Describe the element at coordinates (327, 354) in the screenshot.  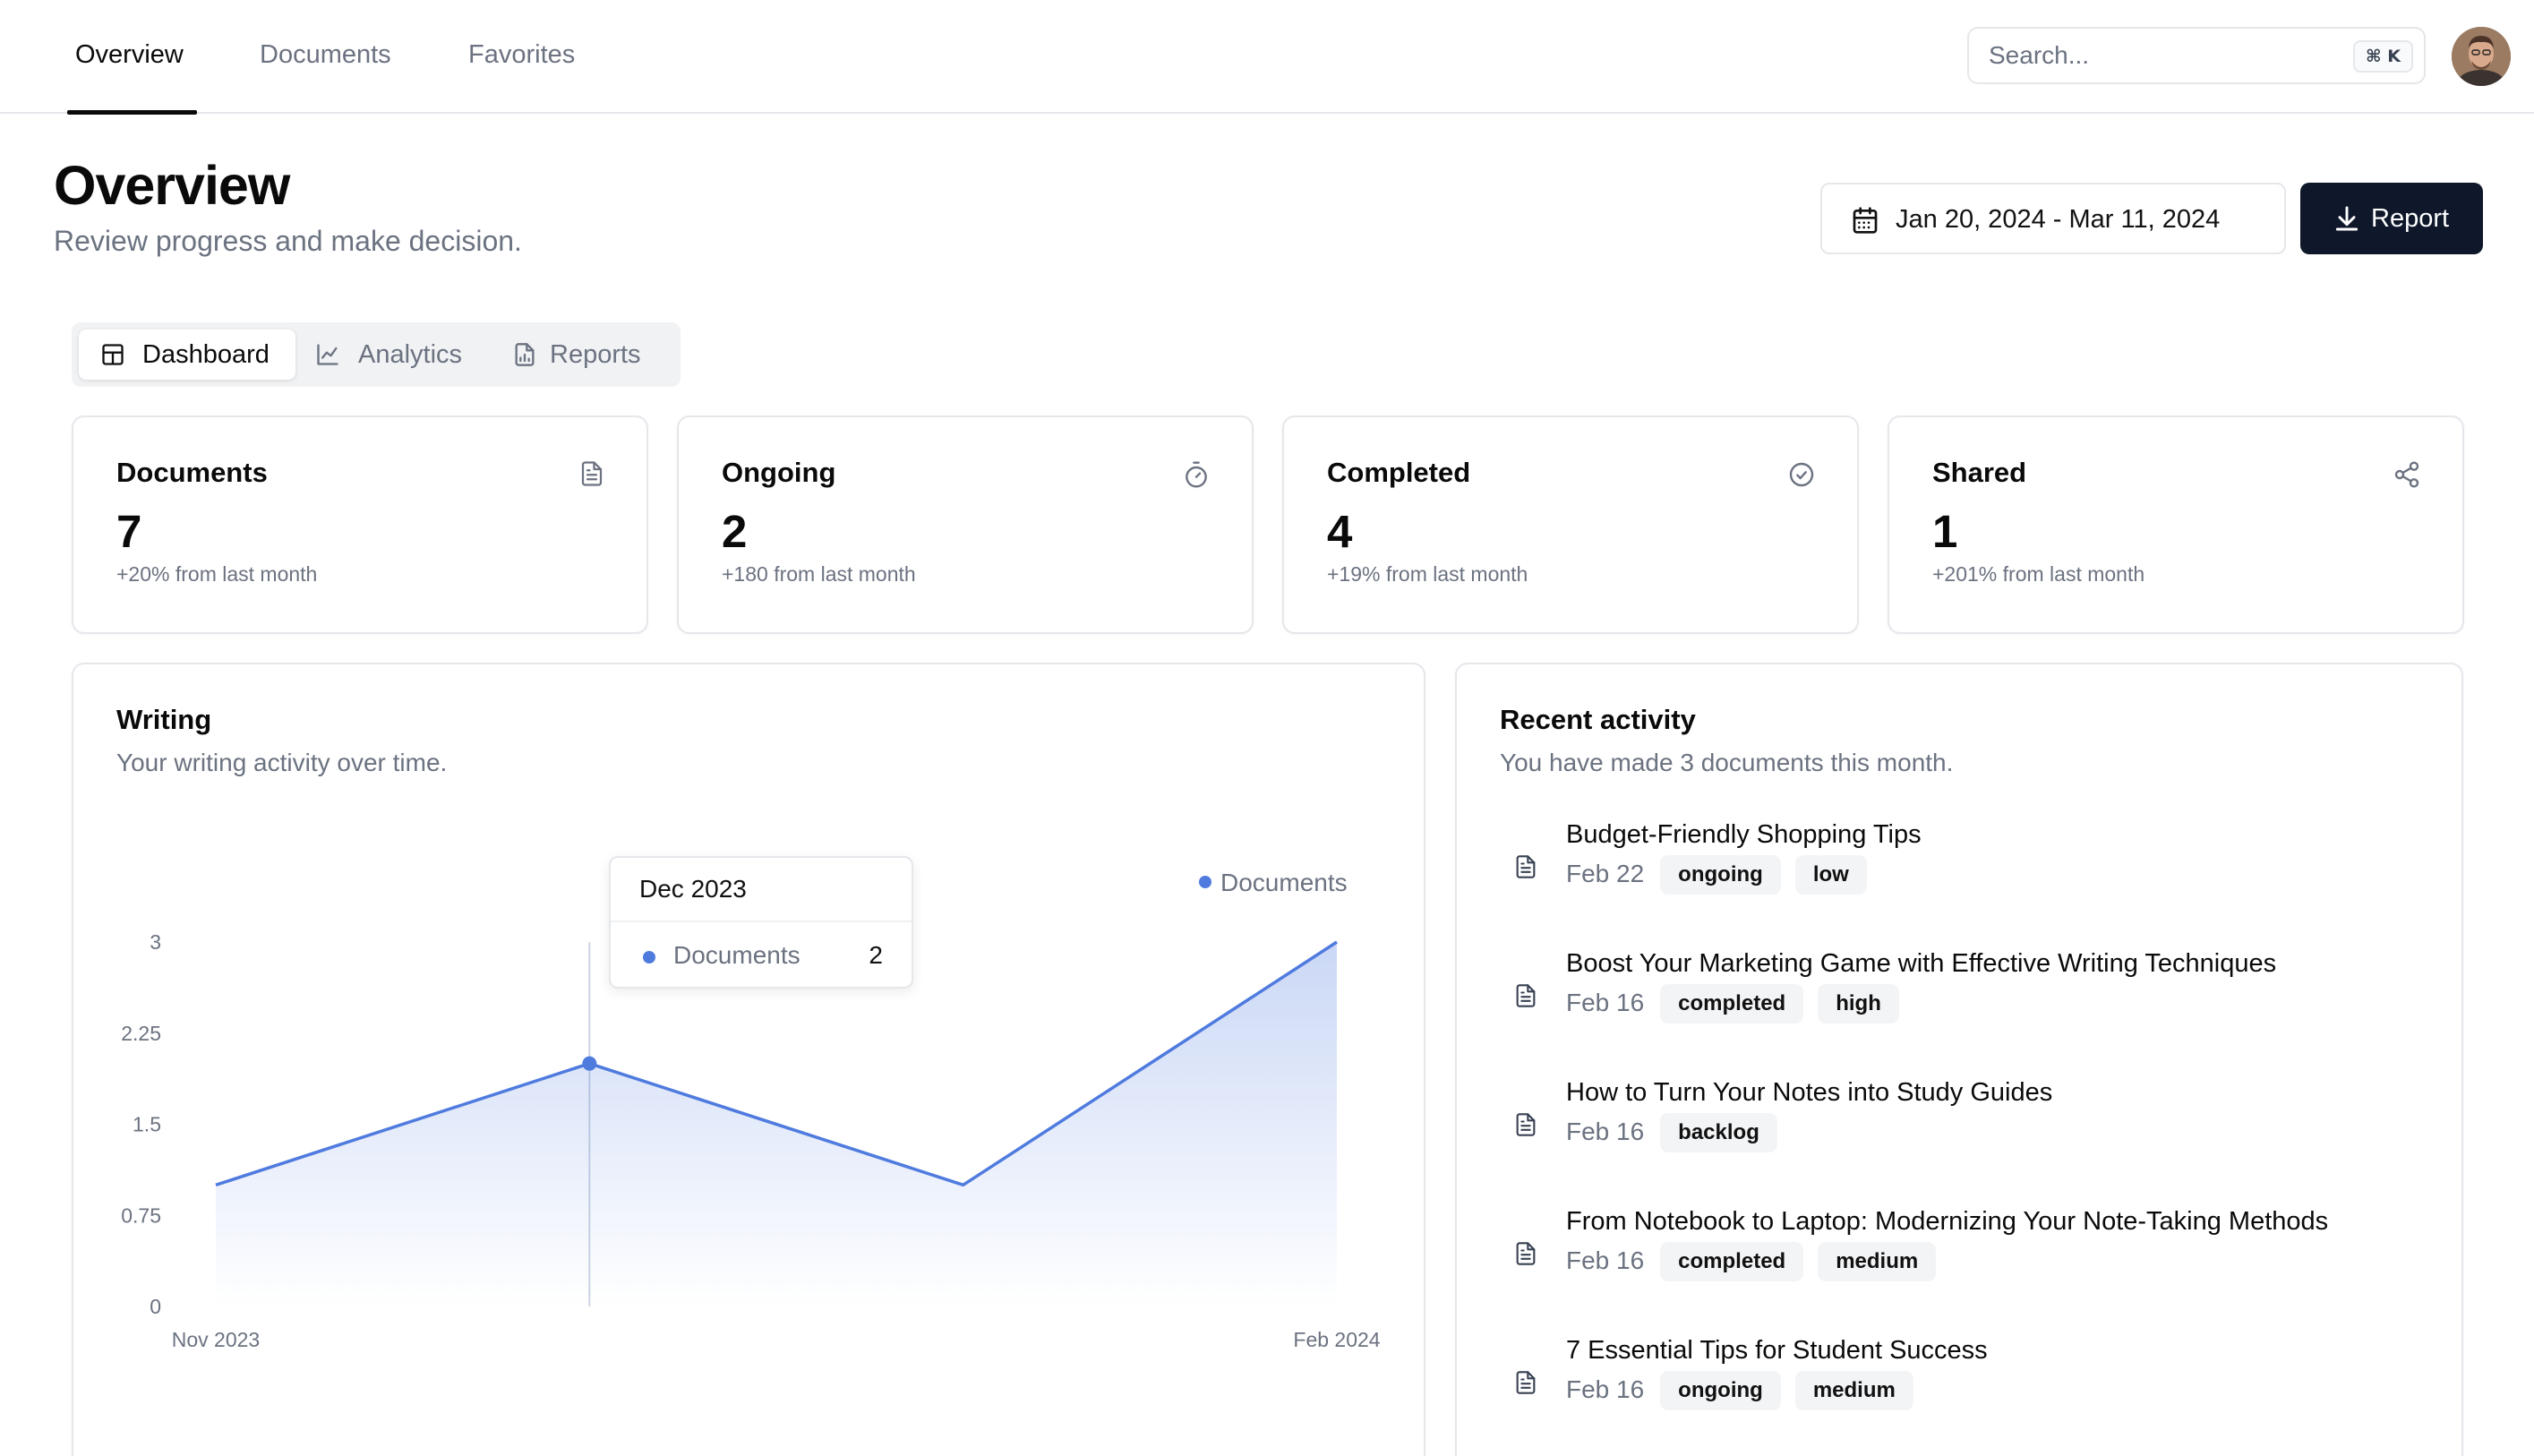
I see `line-chart-icon` at that location.